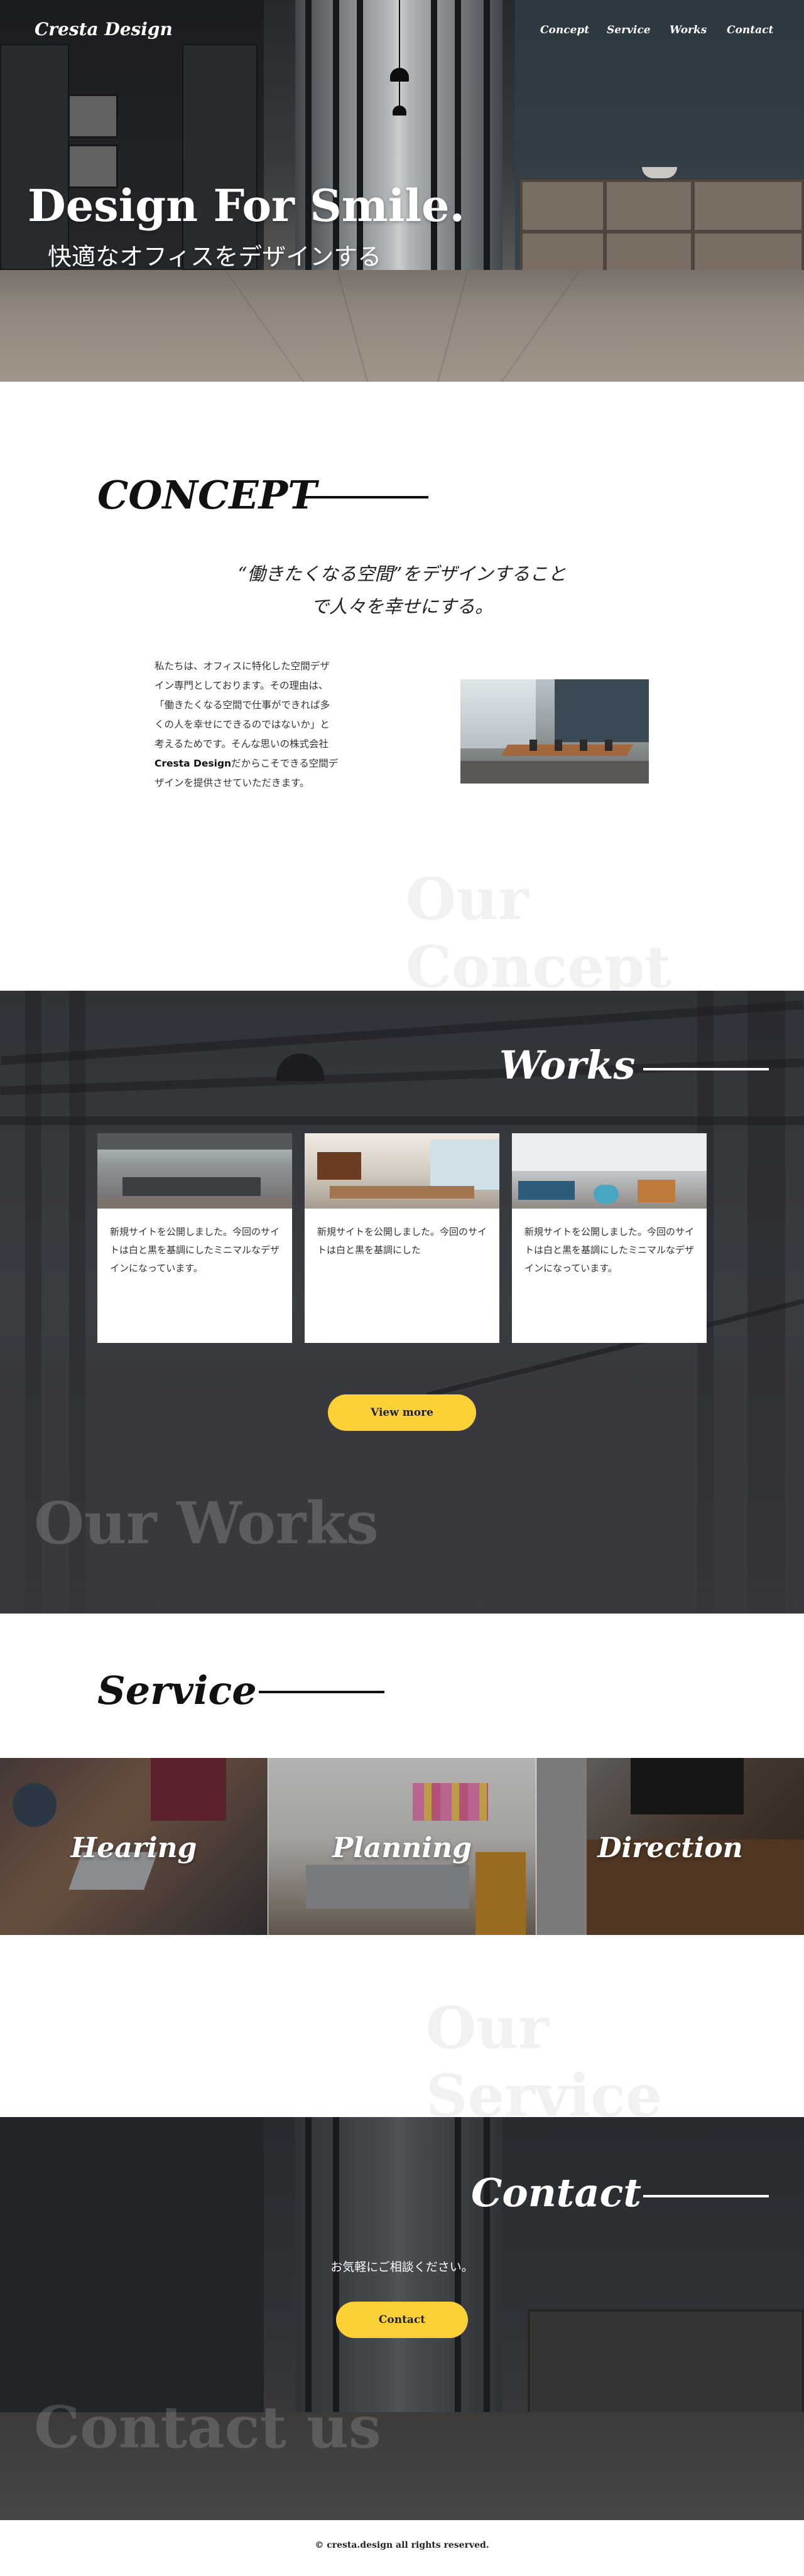 This screenshot has width=804, height=2576. What do you see at coordinates (546, 1190) in the screenshot?
I see `sofa` at bounding box center [546, 1190].